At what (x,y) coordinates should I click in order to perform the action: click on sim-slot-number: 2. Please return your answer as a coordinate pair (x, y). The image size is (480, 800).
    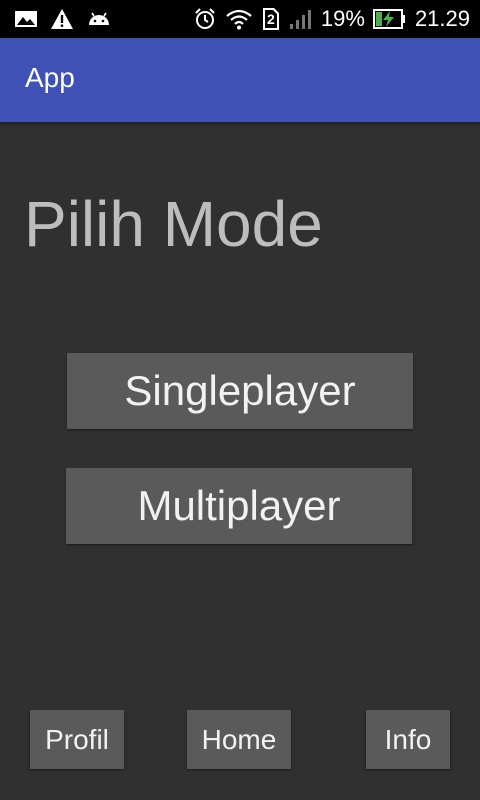
    Looking at the image, I should click on (270, 19).